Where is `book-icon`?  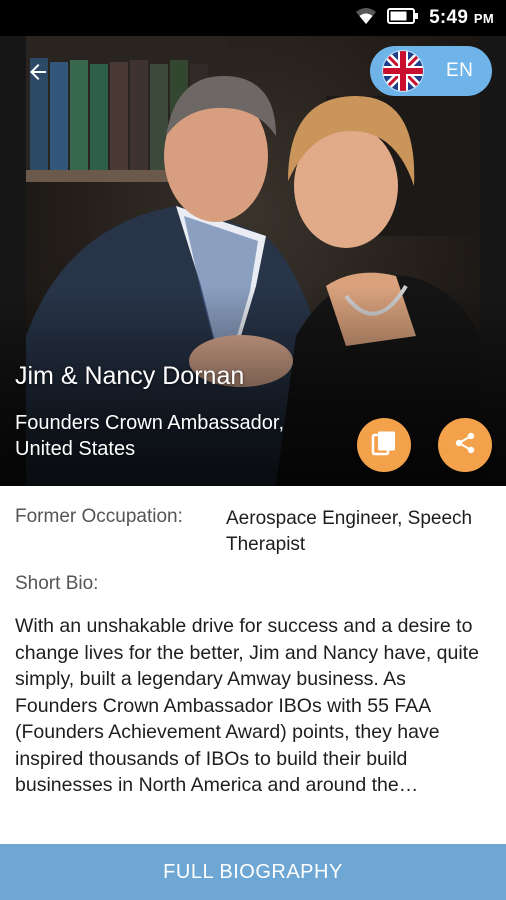 book-icon is located at coordinates (384, 445).